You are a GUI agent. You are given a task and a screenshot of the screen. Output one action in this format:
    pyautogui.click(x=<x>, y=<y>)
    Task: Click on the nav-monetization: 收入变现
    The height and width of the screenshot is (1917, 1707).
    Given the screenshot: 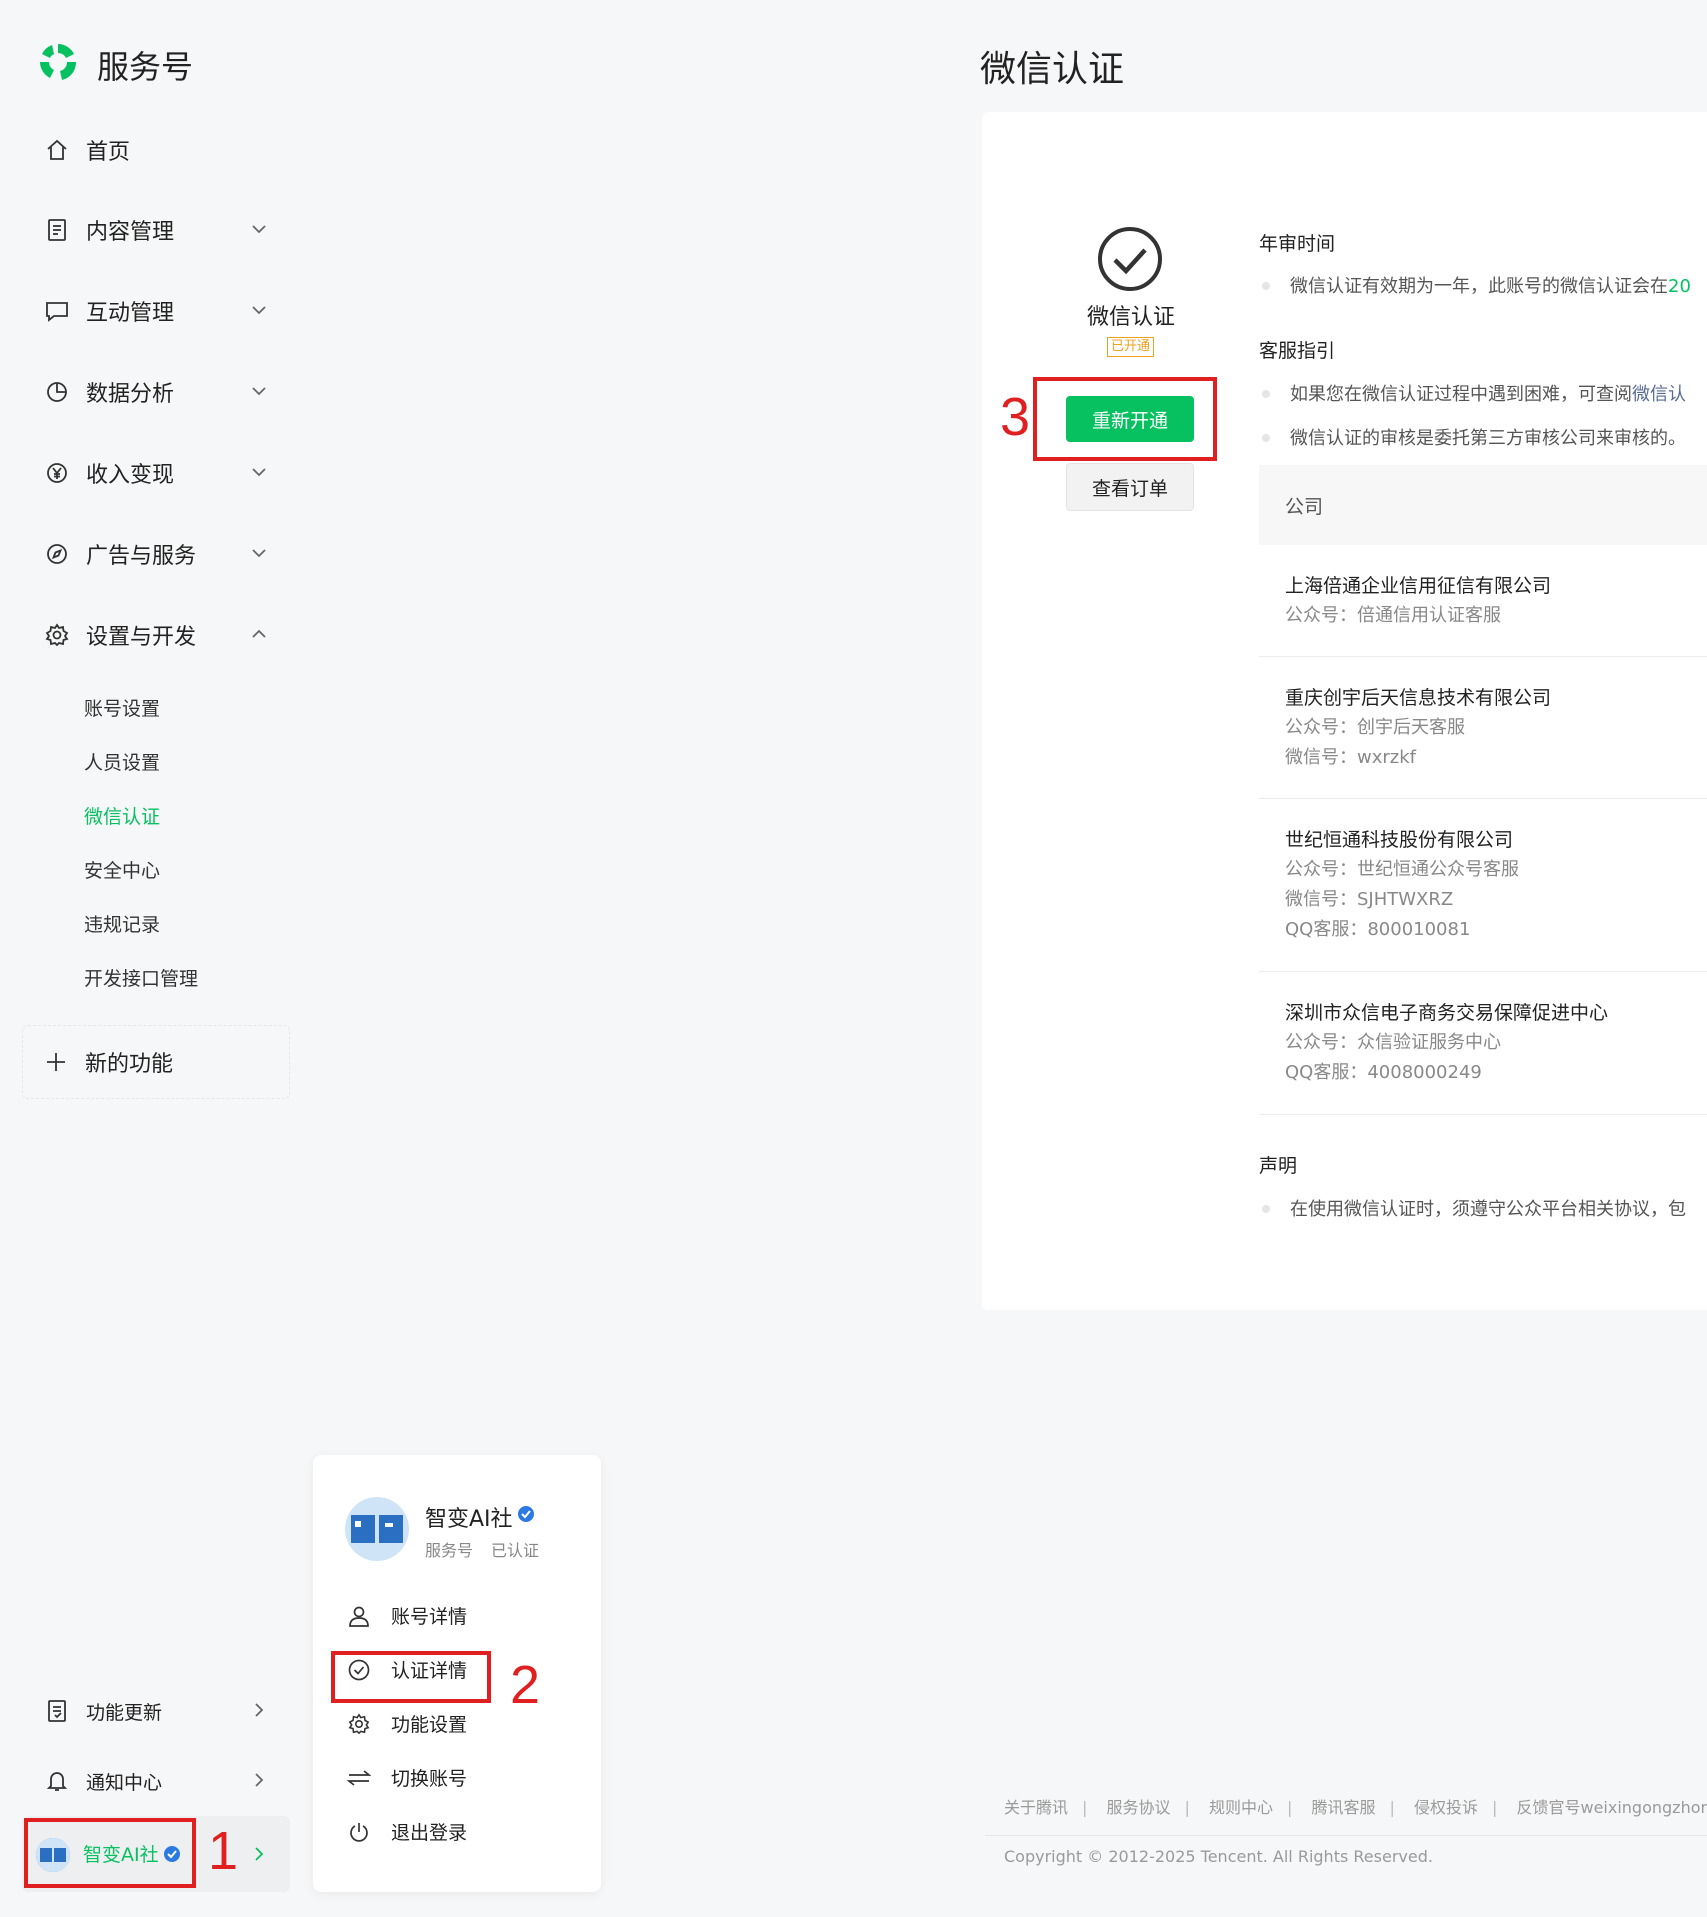 What is the action you would take?
    pyautogui.click(x=162, y=473)
    